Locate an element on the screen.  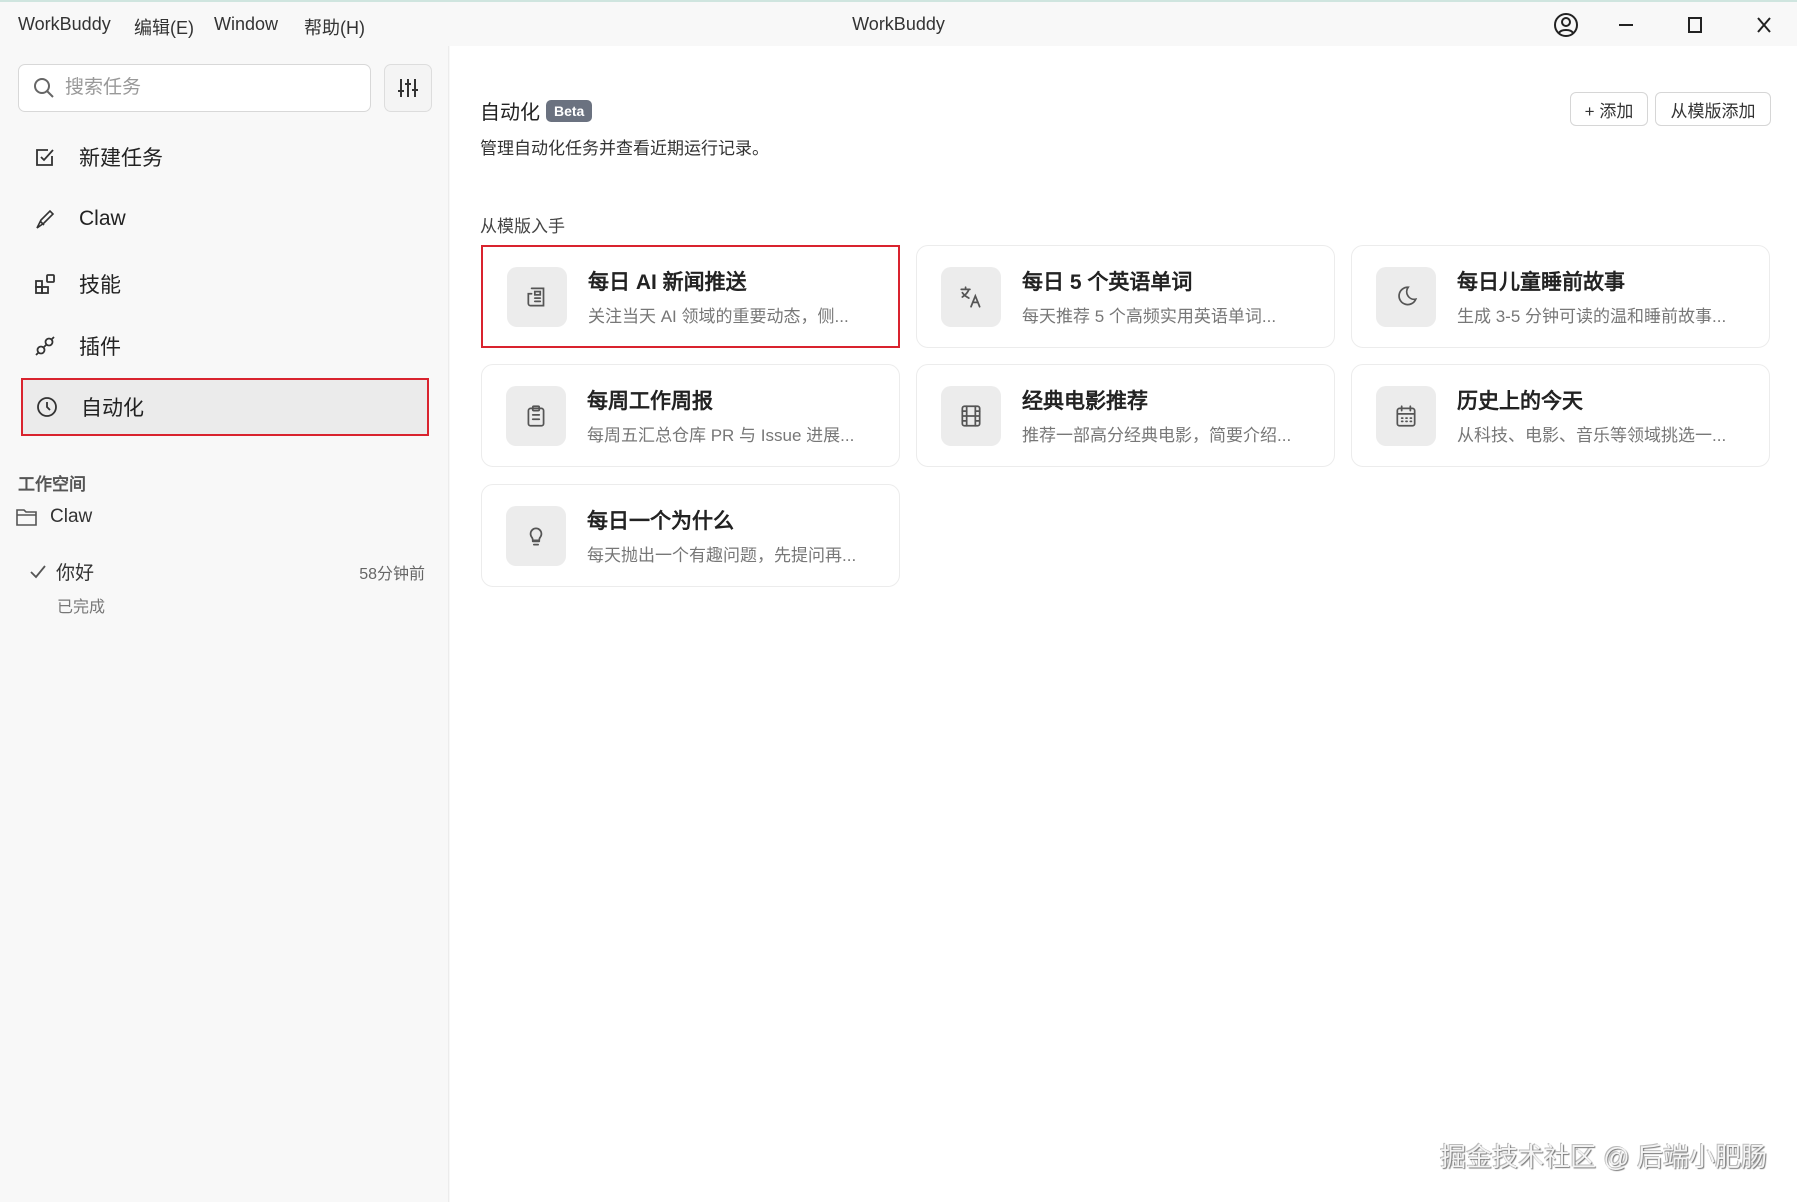
beta-badge: Beta is located at coordinates (569, 110).